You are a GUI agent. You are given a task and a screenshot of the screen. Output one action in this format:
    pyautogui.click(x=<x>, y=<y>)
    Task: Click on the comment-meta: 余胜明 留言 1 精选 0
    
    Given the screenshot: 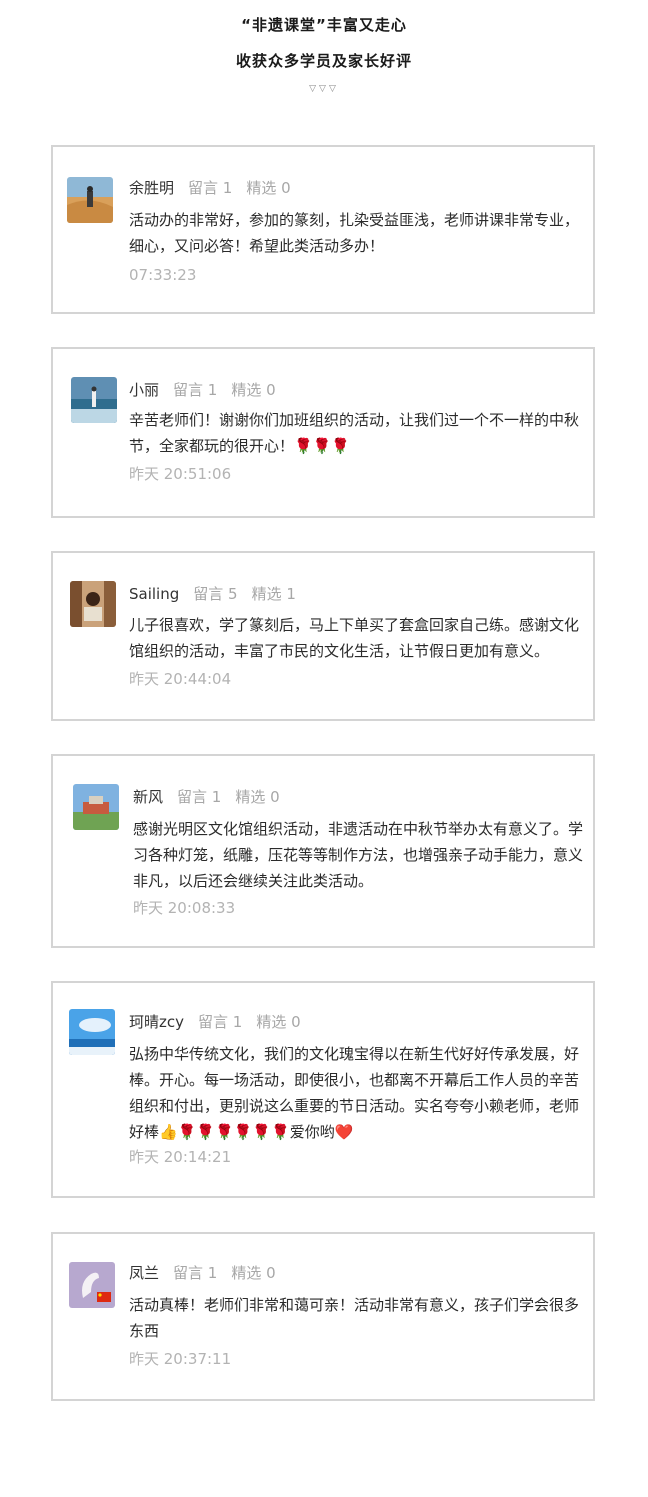 What is the action you would take?
    pyautogui.click(x=210, y=188)
    